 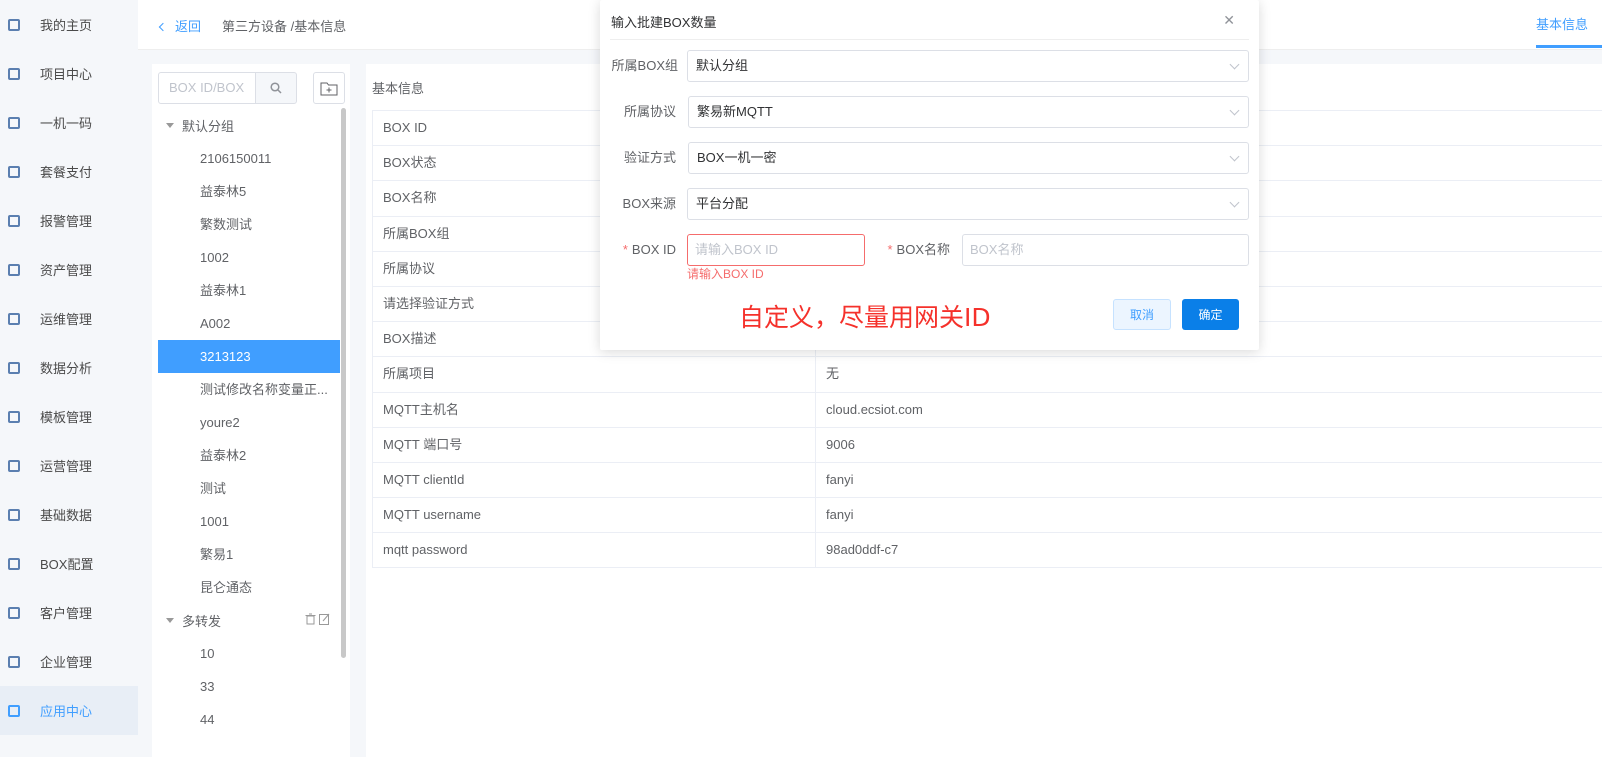 What do you see at coordinates (987, 445) in the screenshot?
I see `table-row: MQTT 端口号 9006` at bounding box center [987, 445].